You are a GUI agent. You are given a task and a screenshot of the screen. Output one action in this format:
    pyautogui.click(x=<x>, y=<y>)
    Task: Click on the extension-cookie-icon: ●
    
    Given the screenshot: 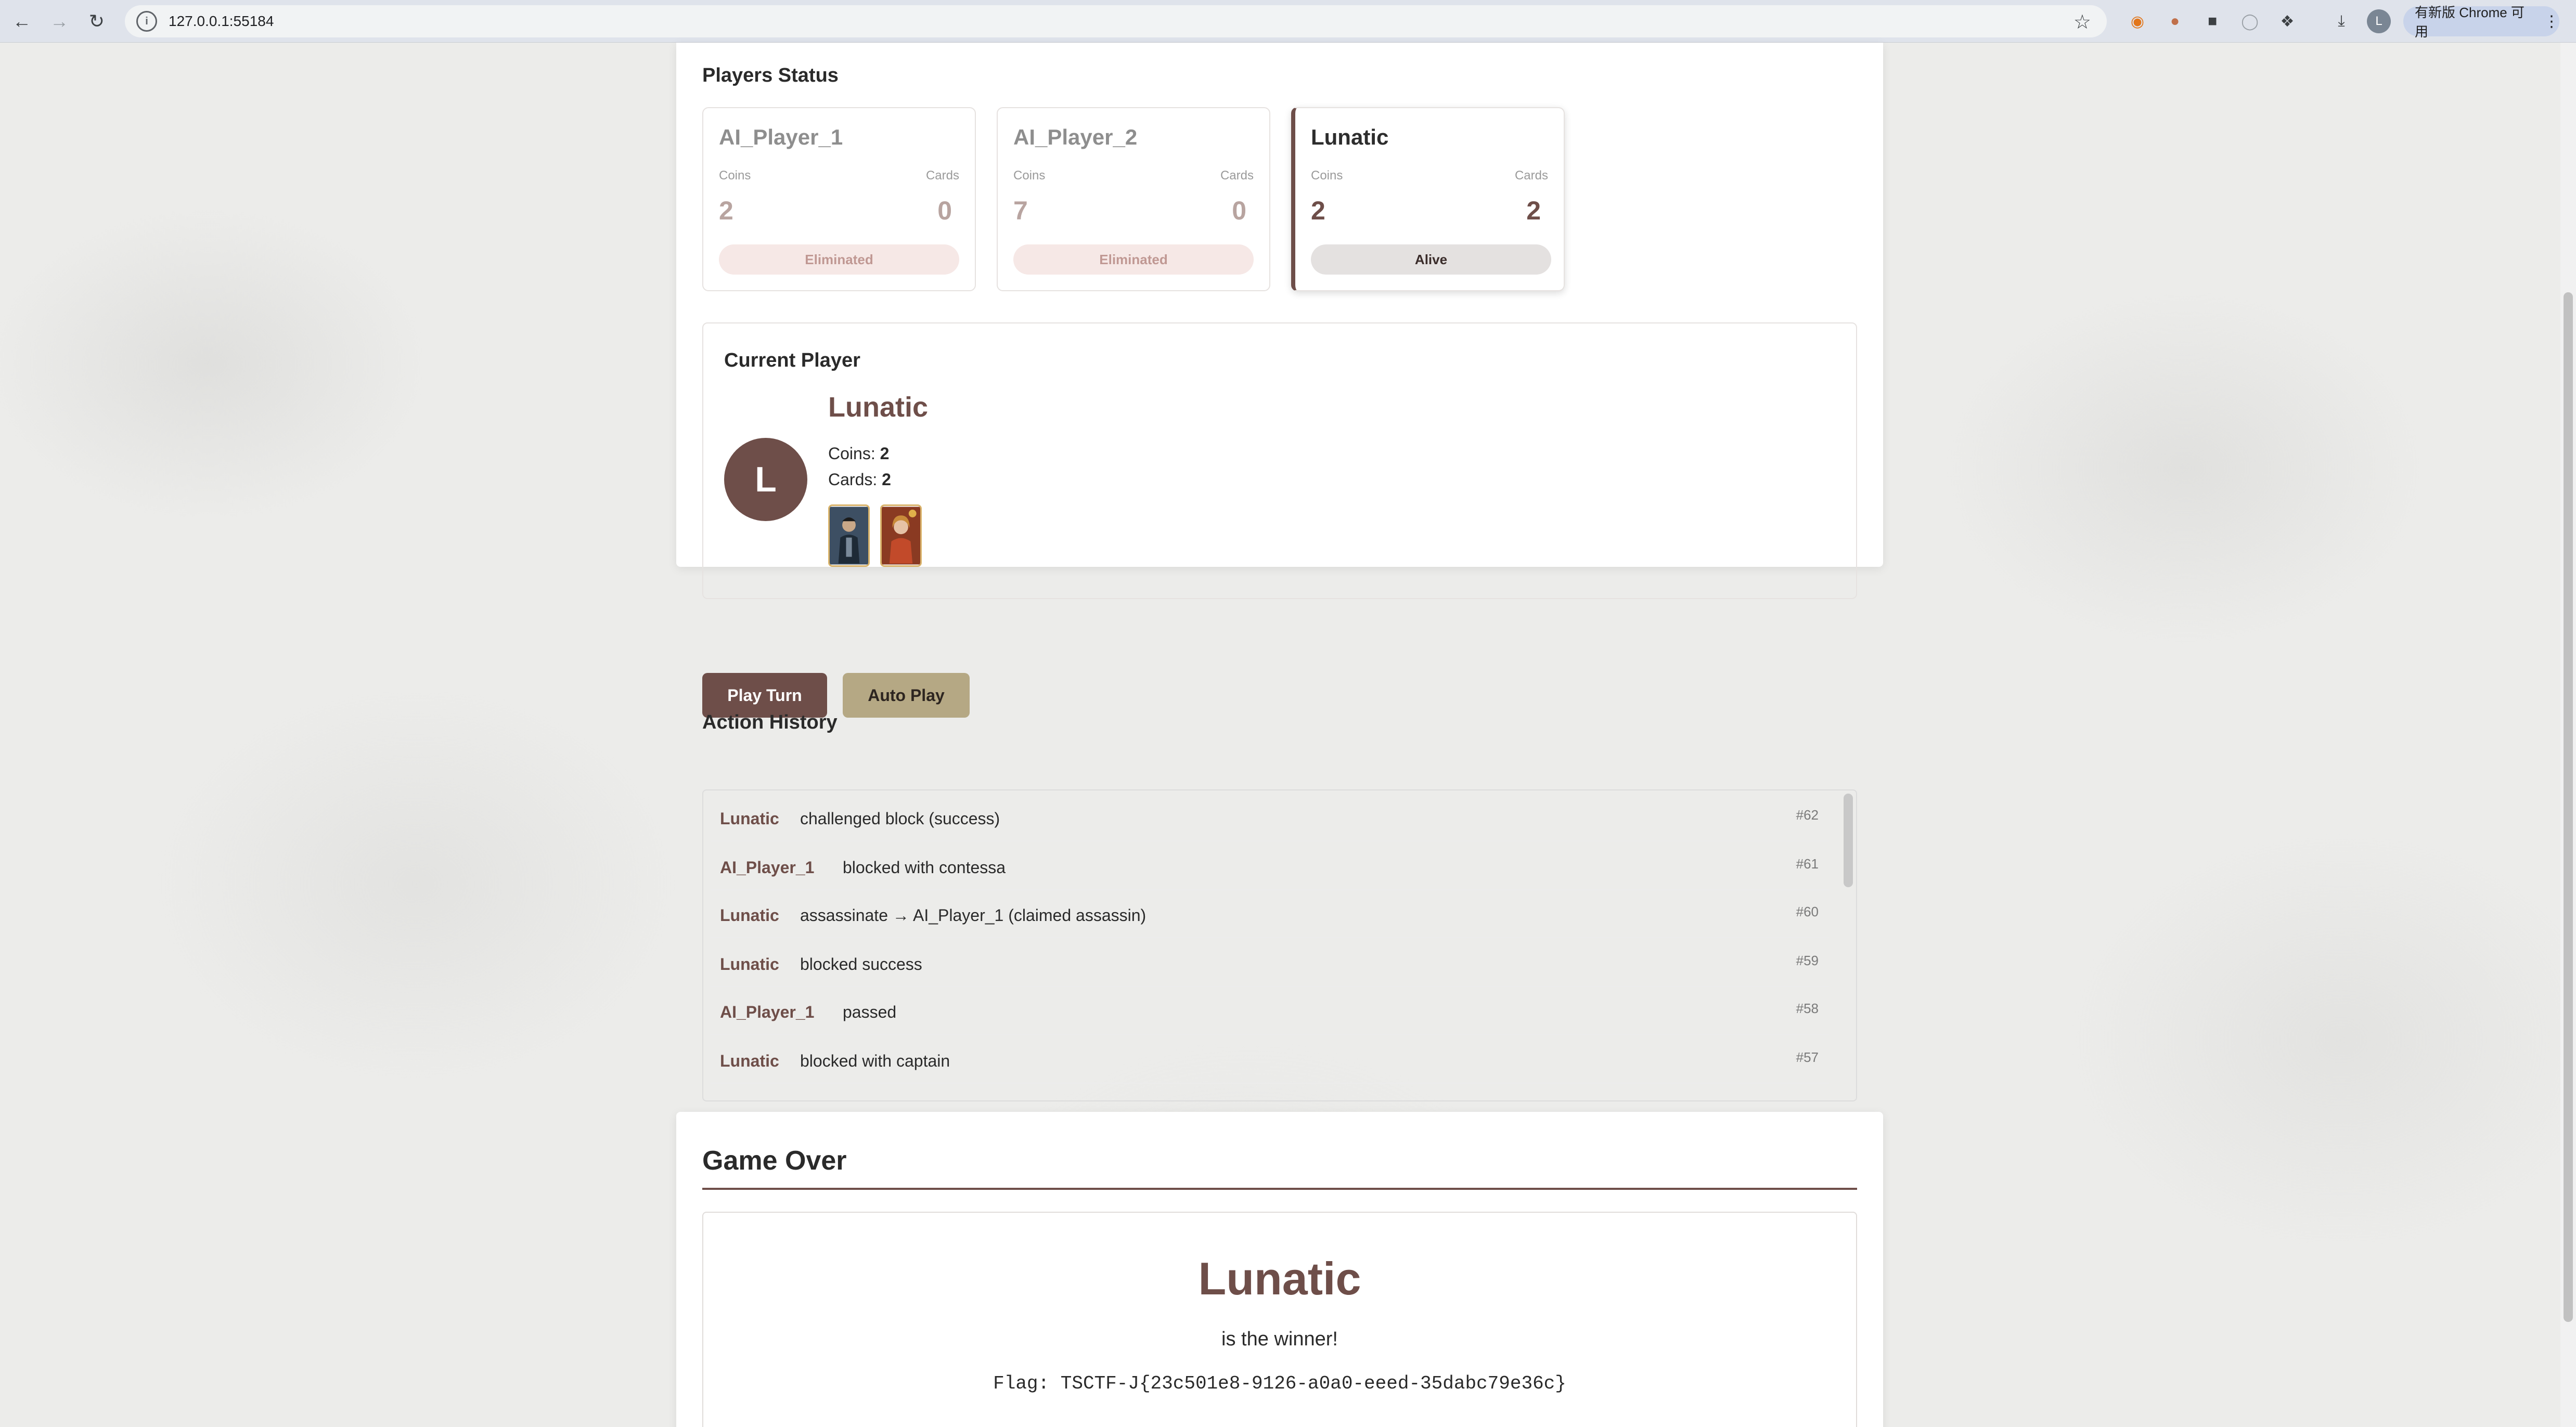 What is the action you would take?
    pyautogui.click(x=2175, y=21)
    